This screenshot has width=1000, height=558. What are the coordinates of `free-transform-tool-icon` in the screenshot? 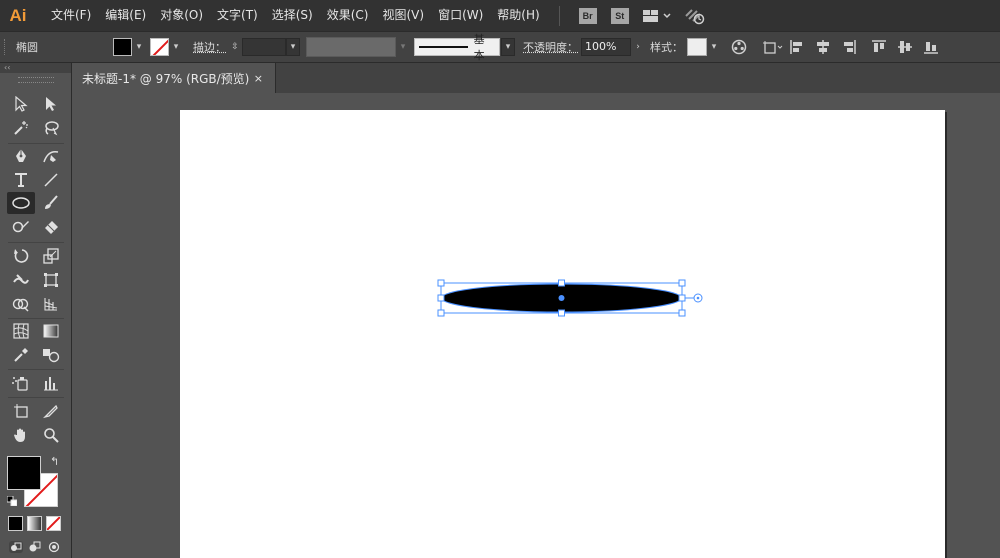 It's located at (51, 280).